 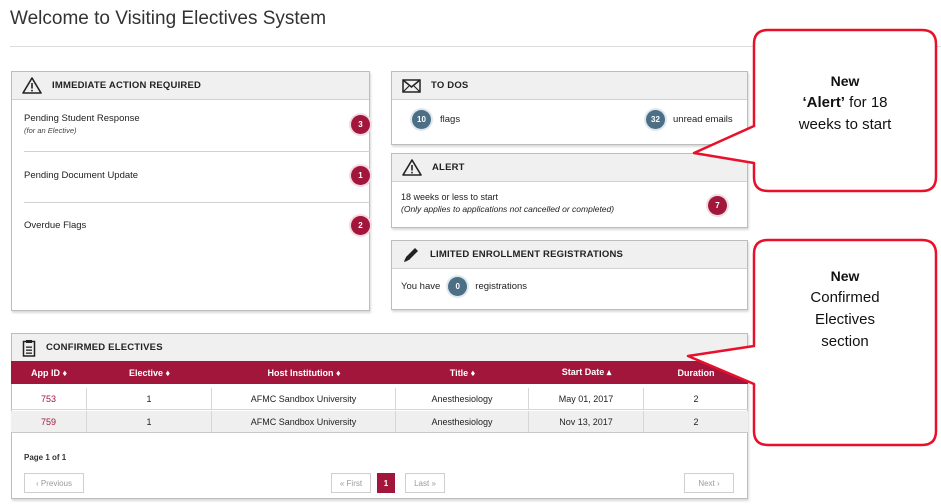 I want to click on column-header-duration: Duration, so click(x=696, y=372).